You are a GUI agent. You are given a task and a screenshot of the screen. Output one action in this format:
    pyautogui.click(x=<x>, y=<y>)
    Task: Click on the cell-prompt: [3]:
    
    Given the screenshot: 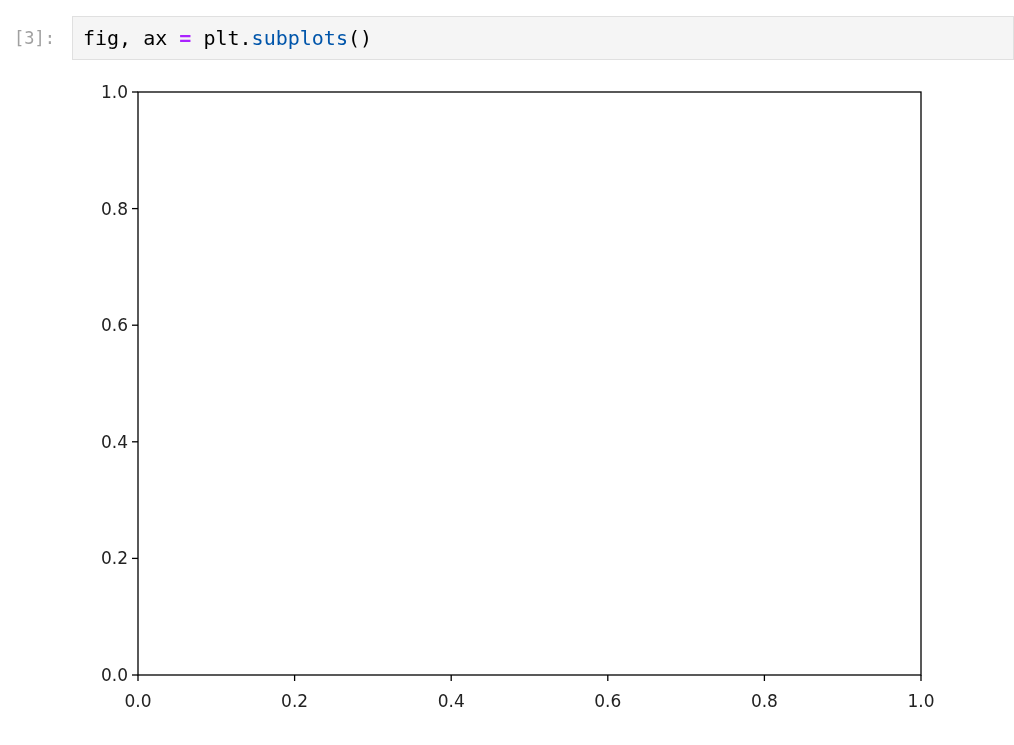 What is the action you would take?
    pyautogui.click(x=34, y=38)
    